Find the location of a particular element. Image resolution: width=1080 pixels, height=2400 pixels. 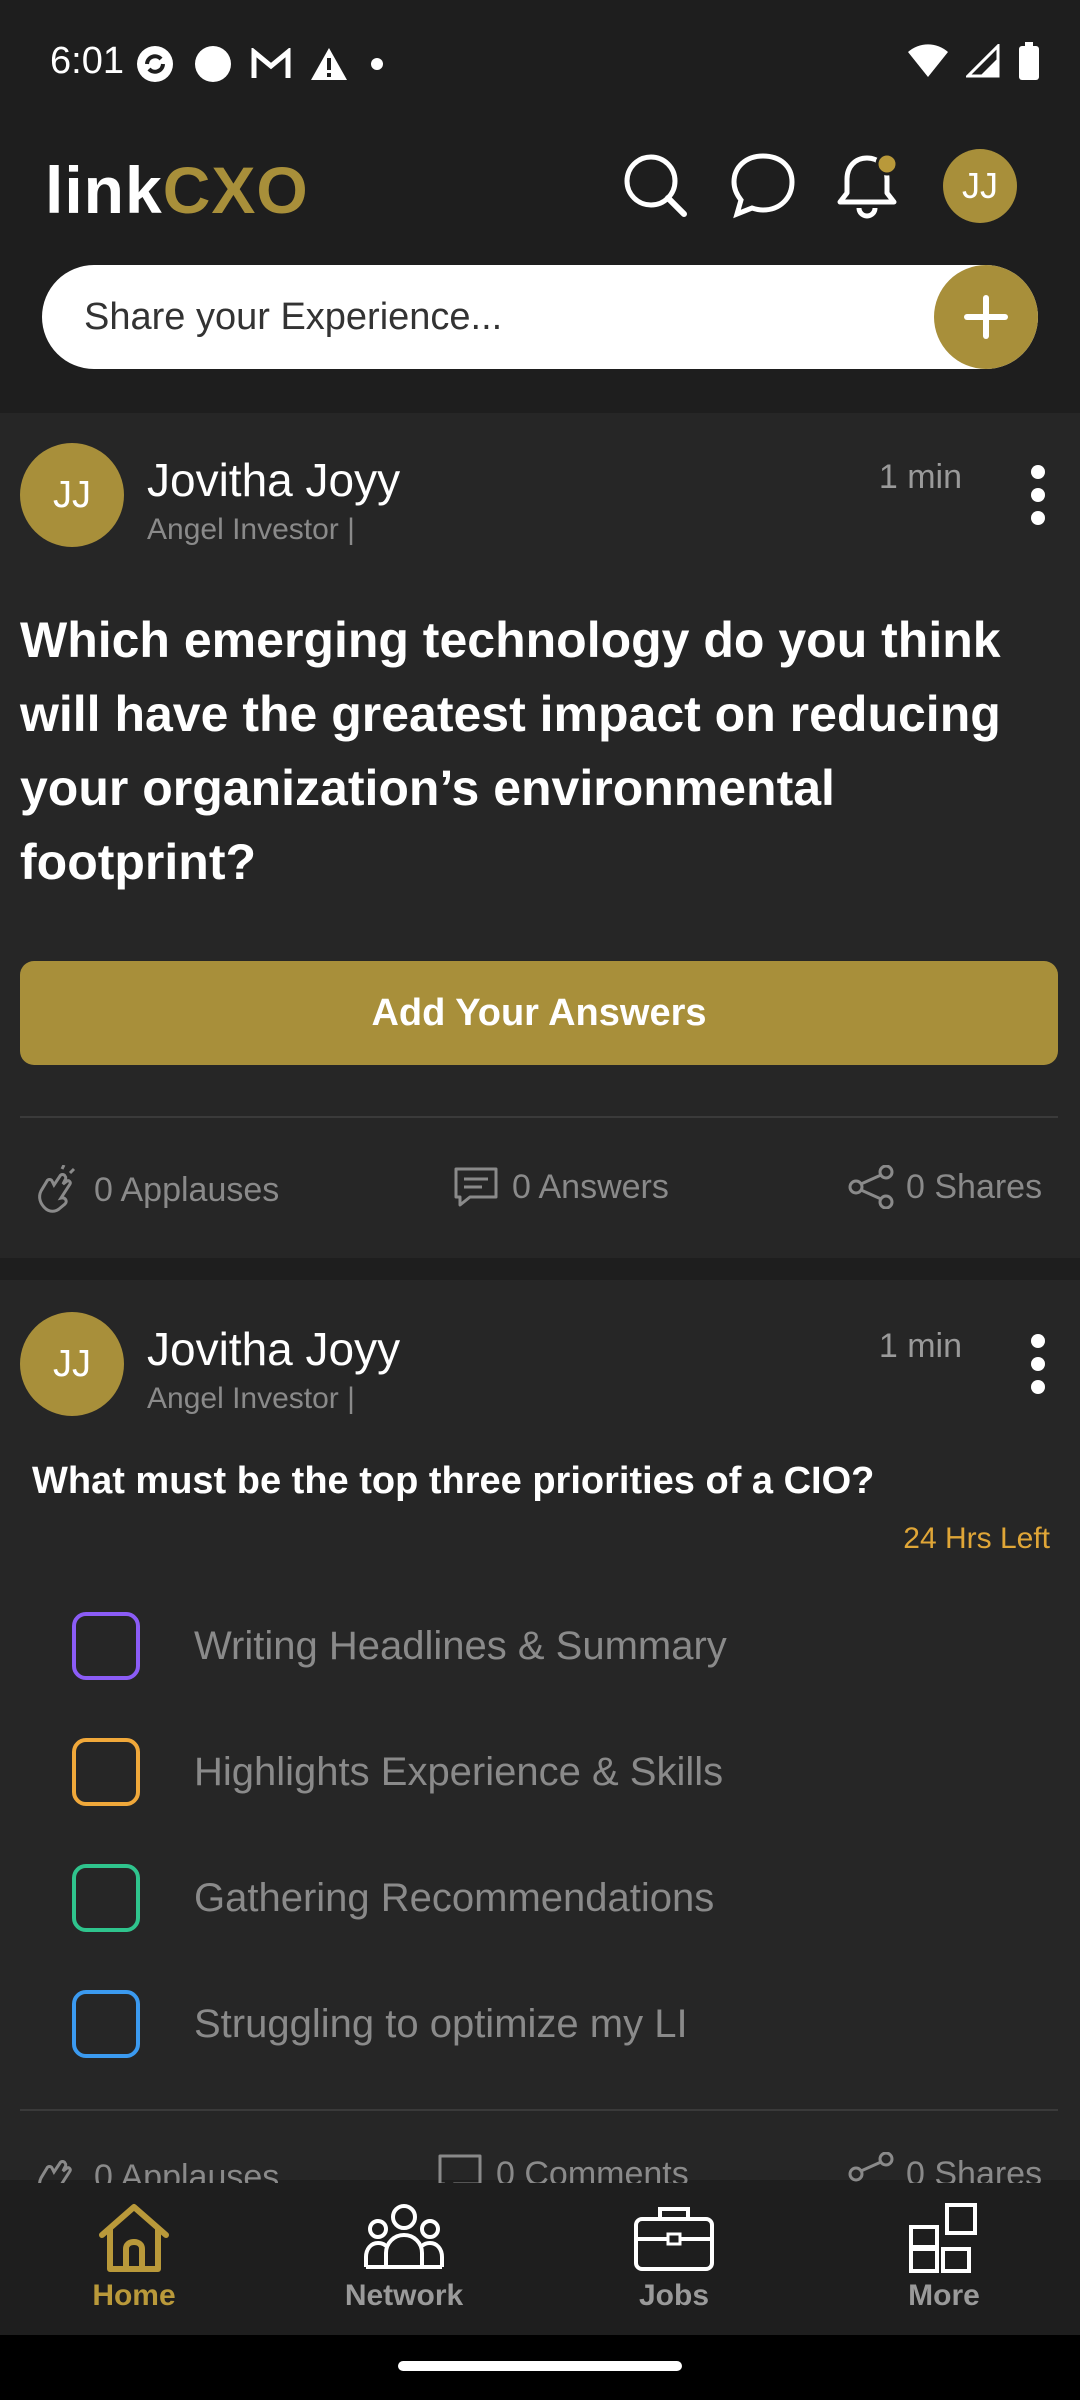

poll-option-label: Highlights Experience & Skills is located at coordinates (459, 1771).